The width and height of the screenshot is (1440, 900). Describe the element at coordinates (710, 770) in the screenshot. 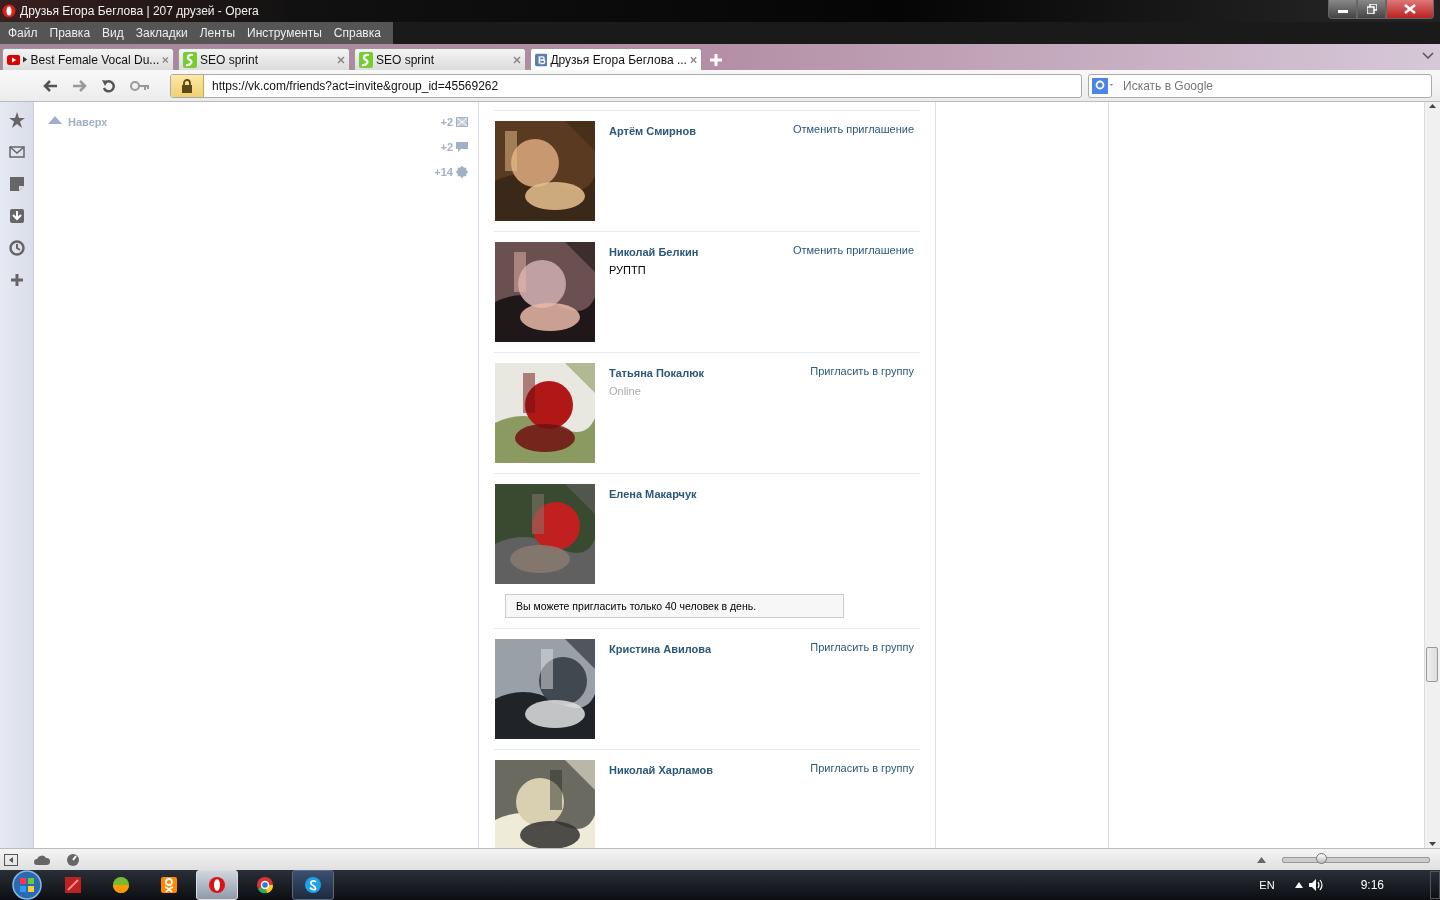

I see `friend-name-link: Николай Харламов` at that location.